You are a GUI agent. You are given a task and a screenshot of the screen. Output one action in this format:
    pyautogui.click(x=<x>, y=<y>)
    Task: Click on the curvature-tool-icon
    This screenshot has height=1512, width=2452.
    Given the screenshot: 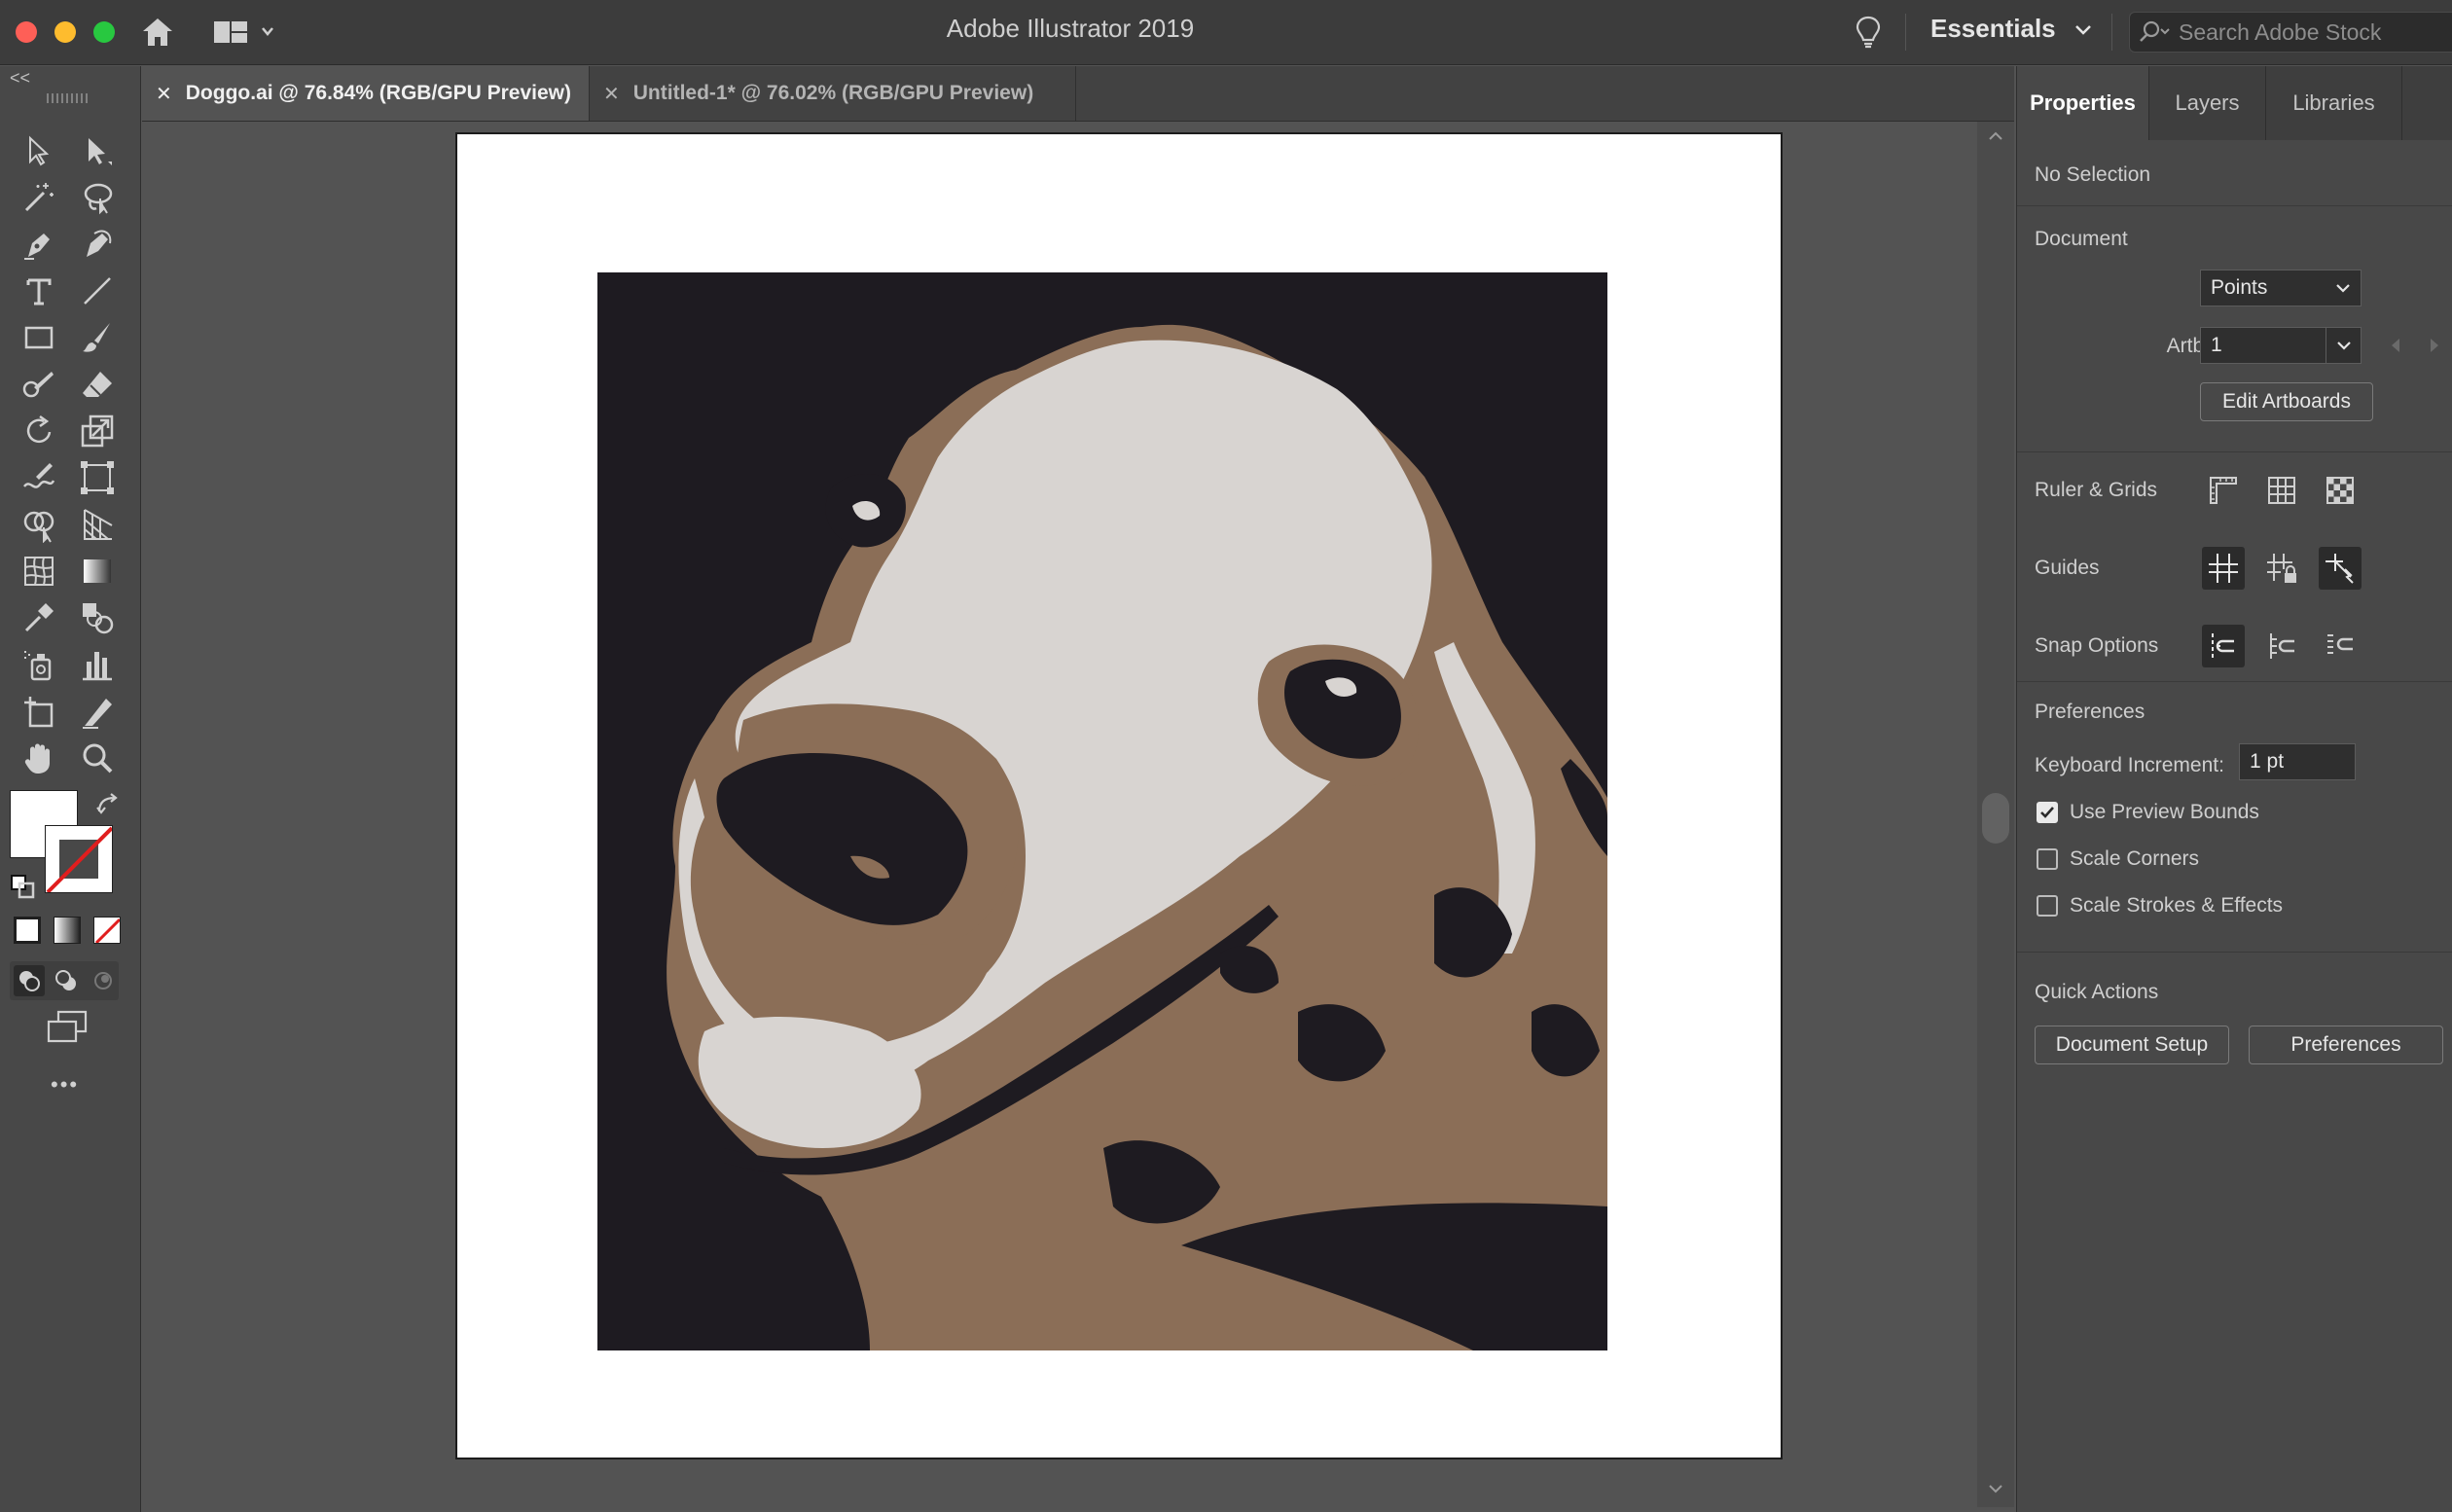 What is the action you would take?
    pyautogui.click(x=97, y=244)
    